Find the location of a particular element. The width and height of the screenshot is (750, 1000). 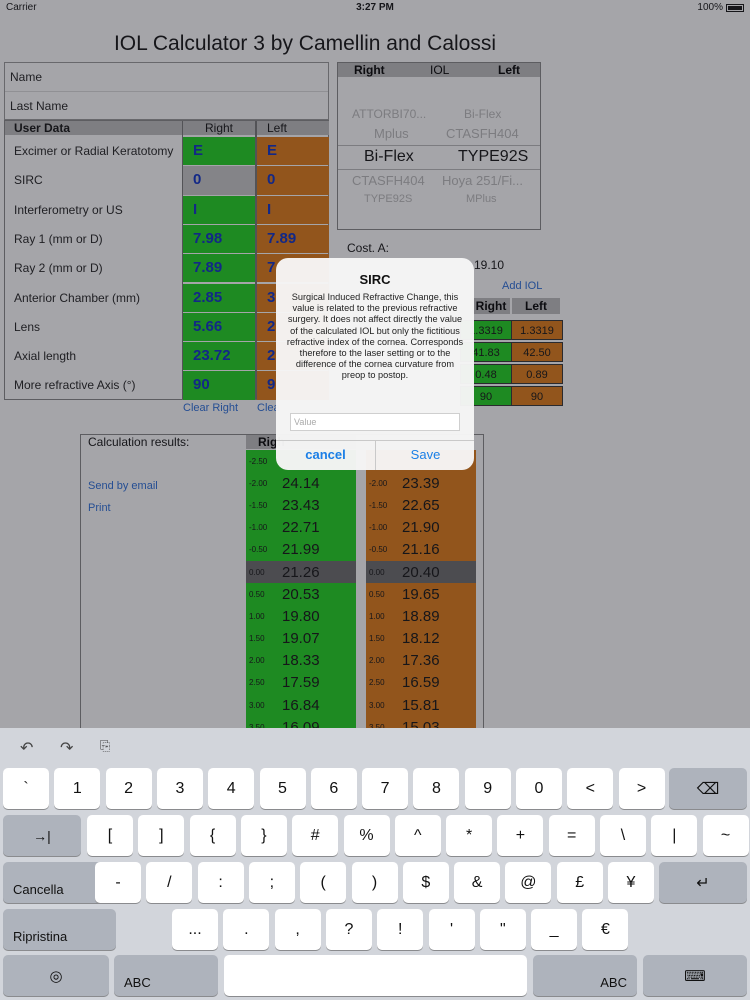

key: { is located at coordinates (212, 835).